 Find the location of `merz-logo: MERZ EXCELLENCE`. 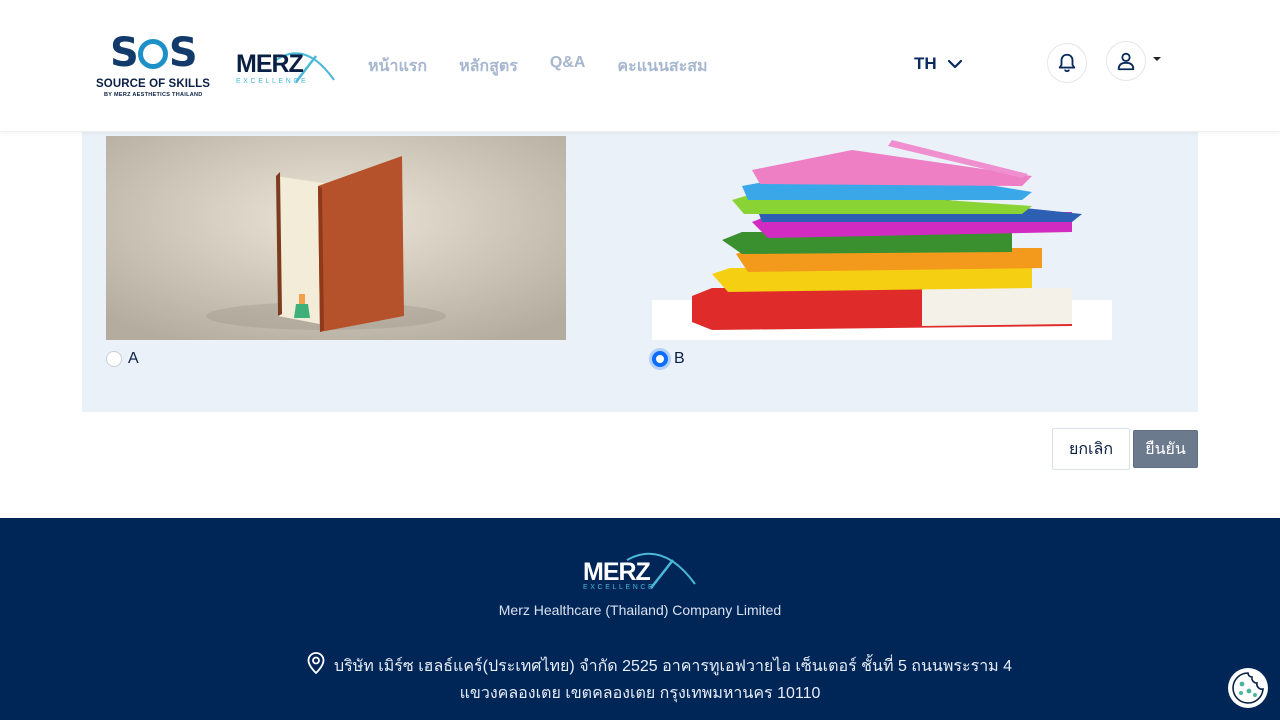

merz-logo: MERZ EXCELLENCE is located at coordinates (286, 67).